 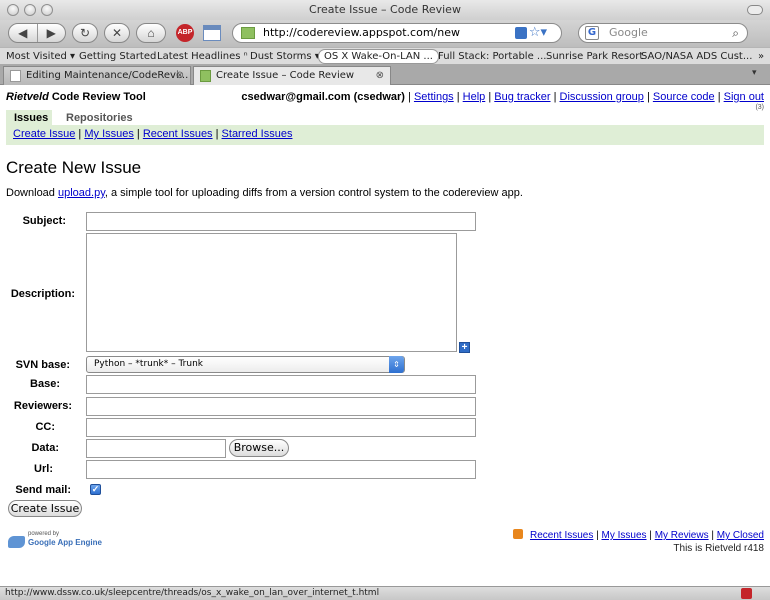 I want to click on adblock-status-icon, so click(x=746, y=593).